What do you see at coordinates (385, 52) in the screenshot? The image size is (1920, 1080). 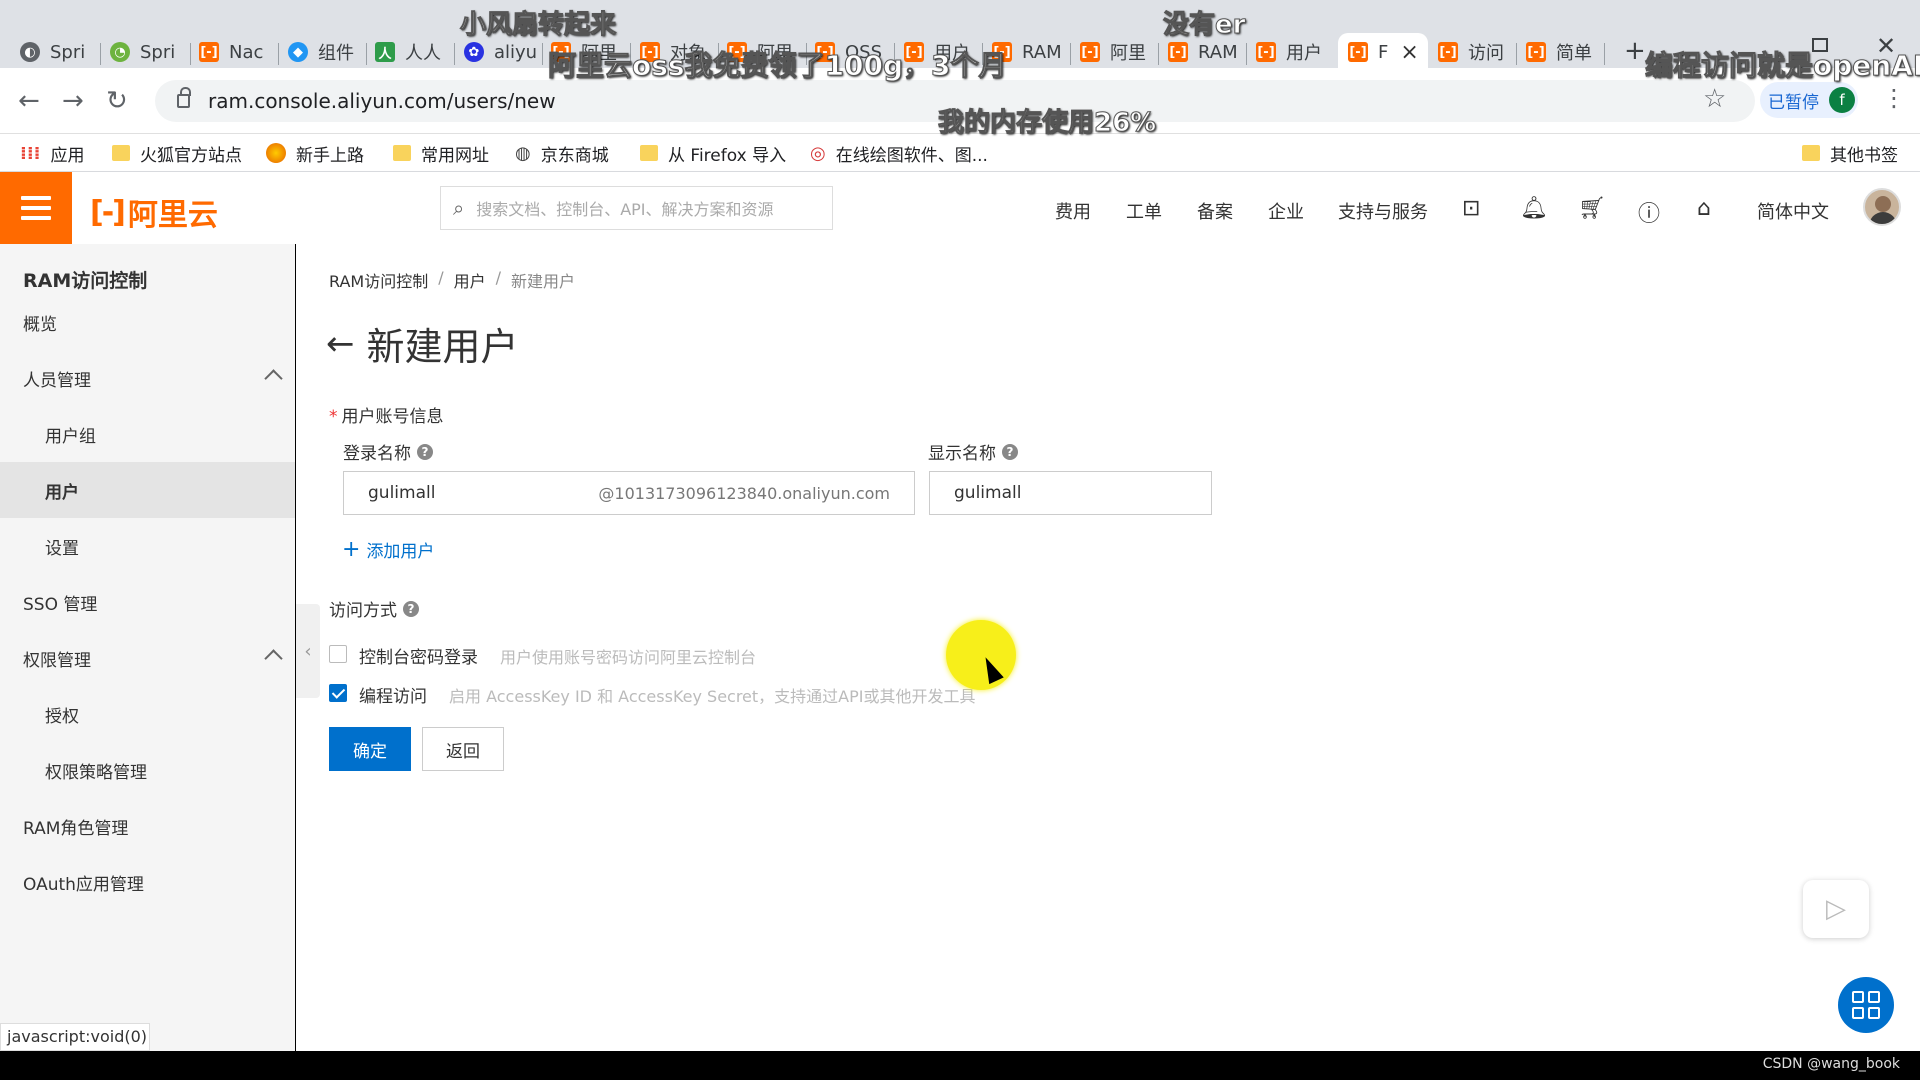 I see `renren-favicon-icon: 人` at bounding box center [385, 52].